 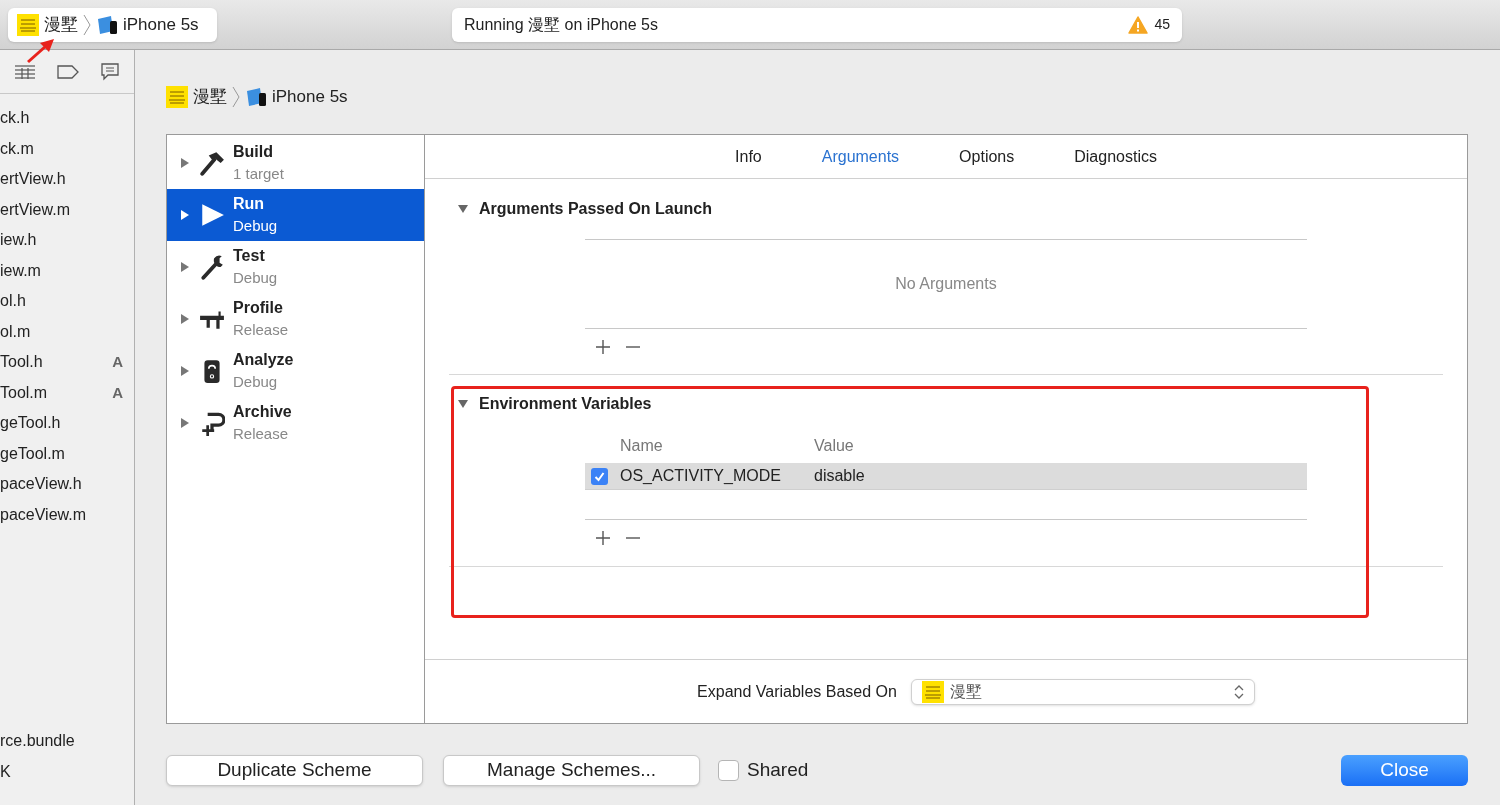 I want to click on comment-icon, so click(x=109, y=71).